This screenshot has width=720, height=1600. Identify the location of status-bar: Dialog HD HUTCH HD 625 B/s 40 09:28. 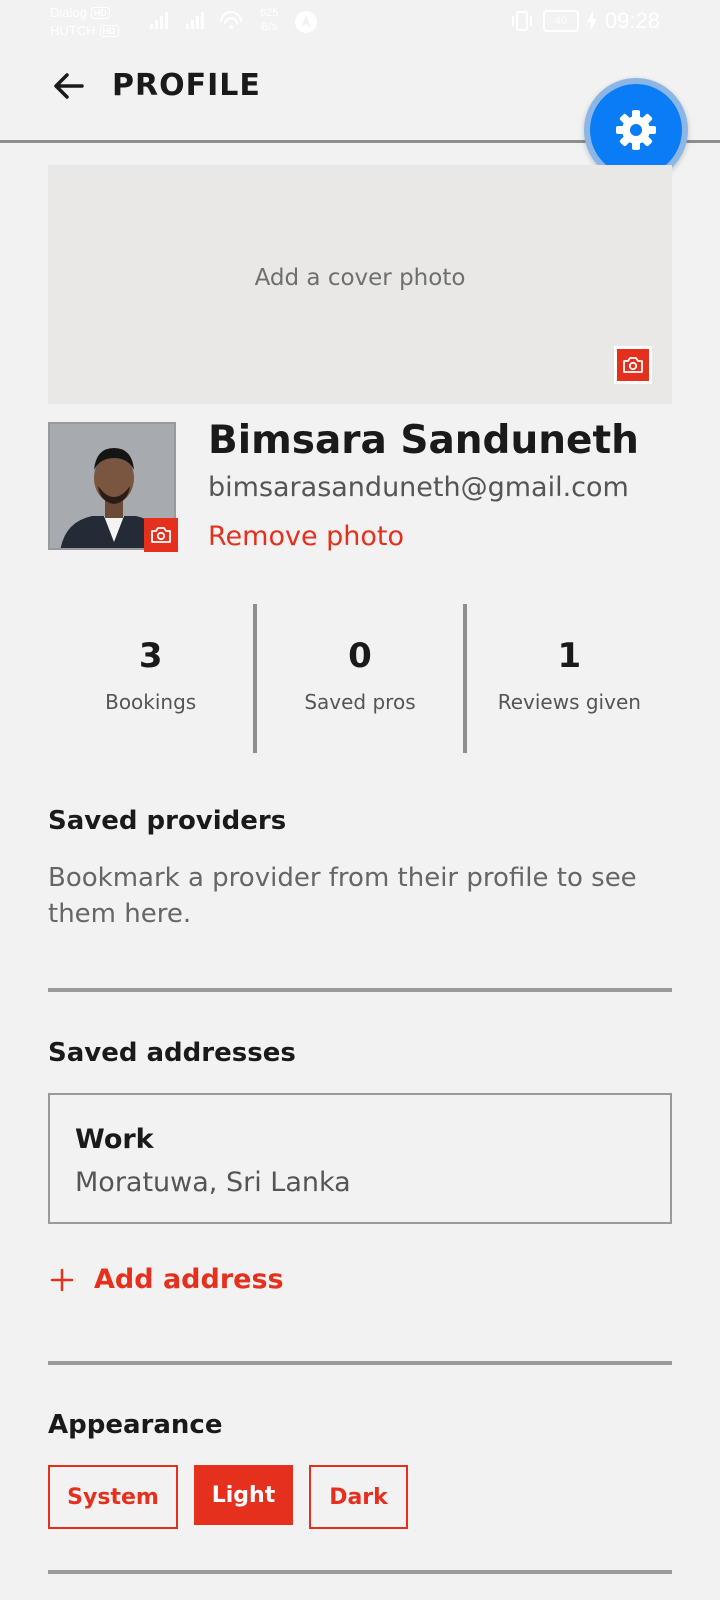
(360, 24).